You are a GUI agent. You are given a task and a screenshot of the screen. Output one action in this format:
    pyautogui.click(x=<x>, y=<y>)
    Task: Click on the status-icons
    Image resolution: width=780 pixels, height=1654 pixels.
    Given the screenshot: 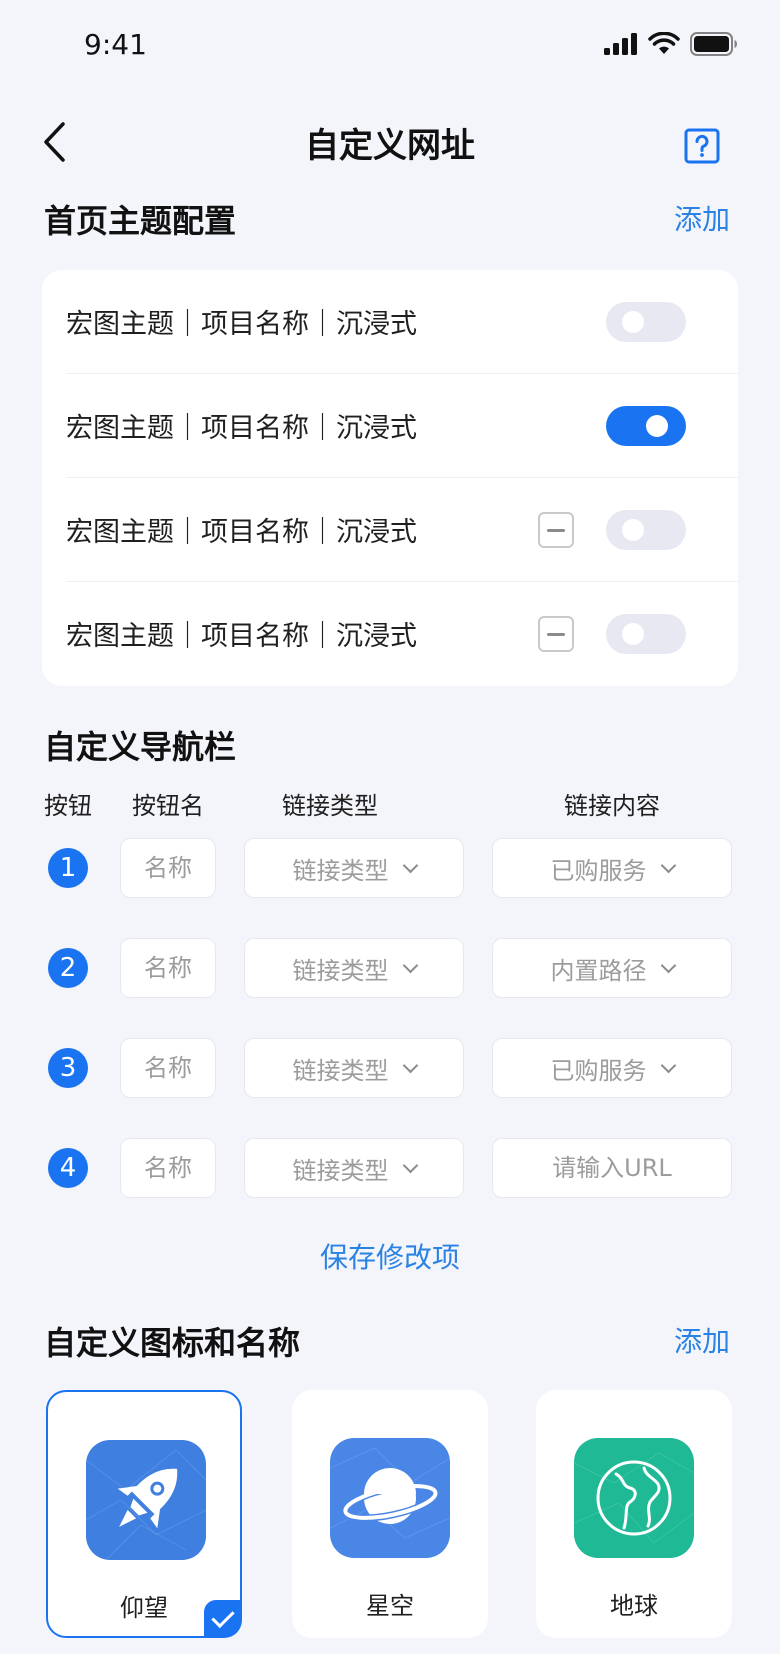 What is the action you would take?
    pyautogui.click(x=671, y=44)
    